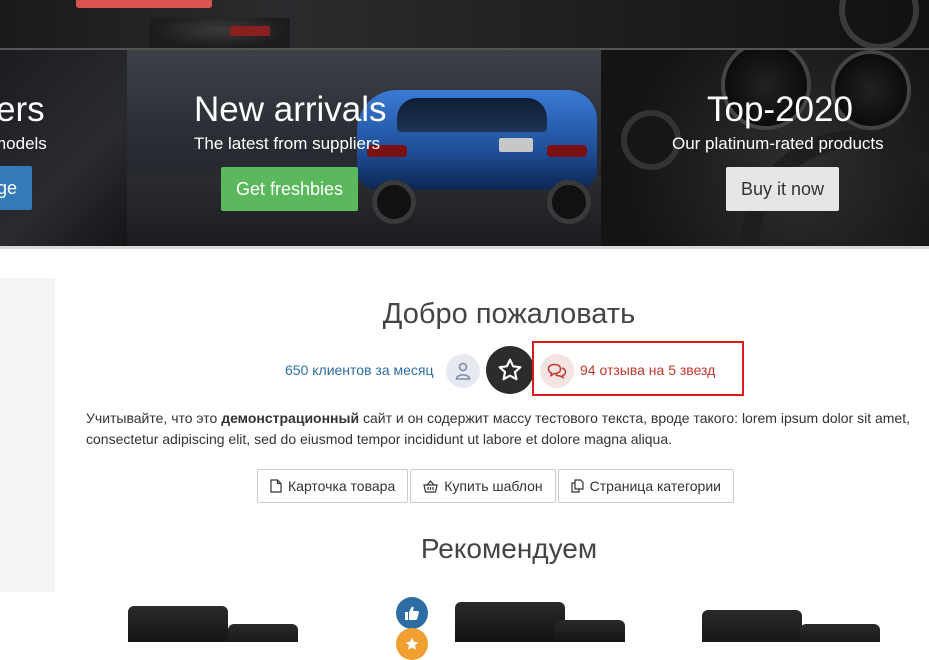  I want to click on banner-subtitle: The latest from suppliers, so click(287, 143).